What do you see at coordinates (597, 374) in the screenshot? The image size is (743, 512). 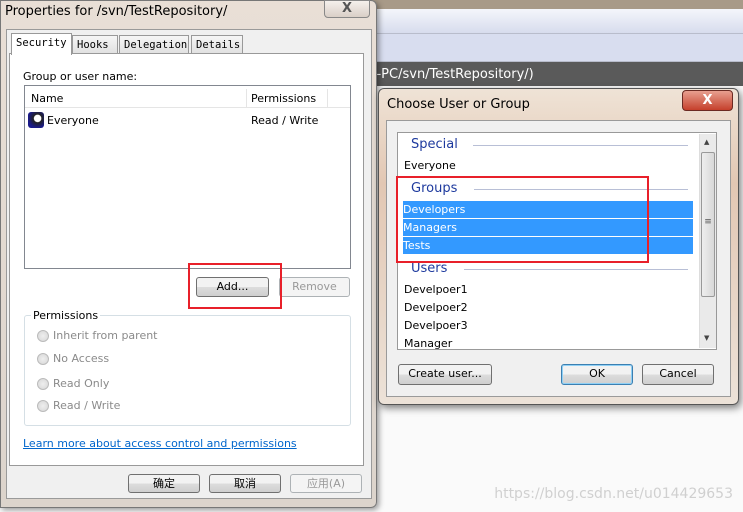 I see `dialog-ok-button: OK` at bounding box center [597, 374].